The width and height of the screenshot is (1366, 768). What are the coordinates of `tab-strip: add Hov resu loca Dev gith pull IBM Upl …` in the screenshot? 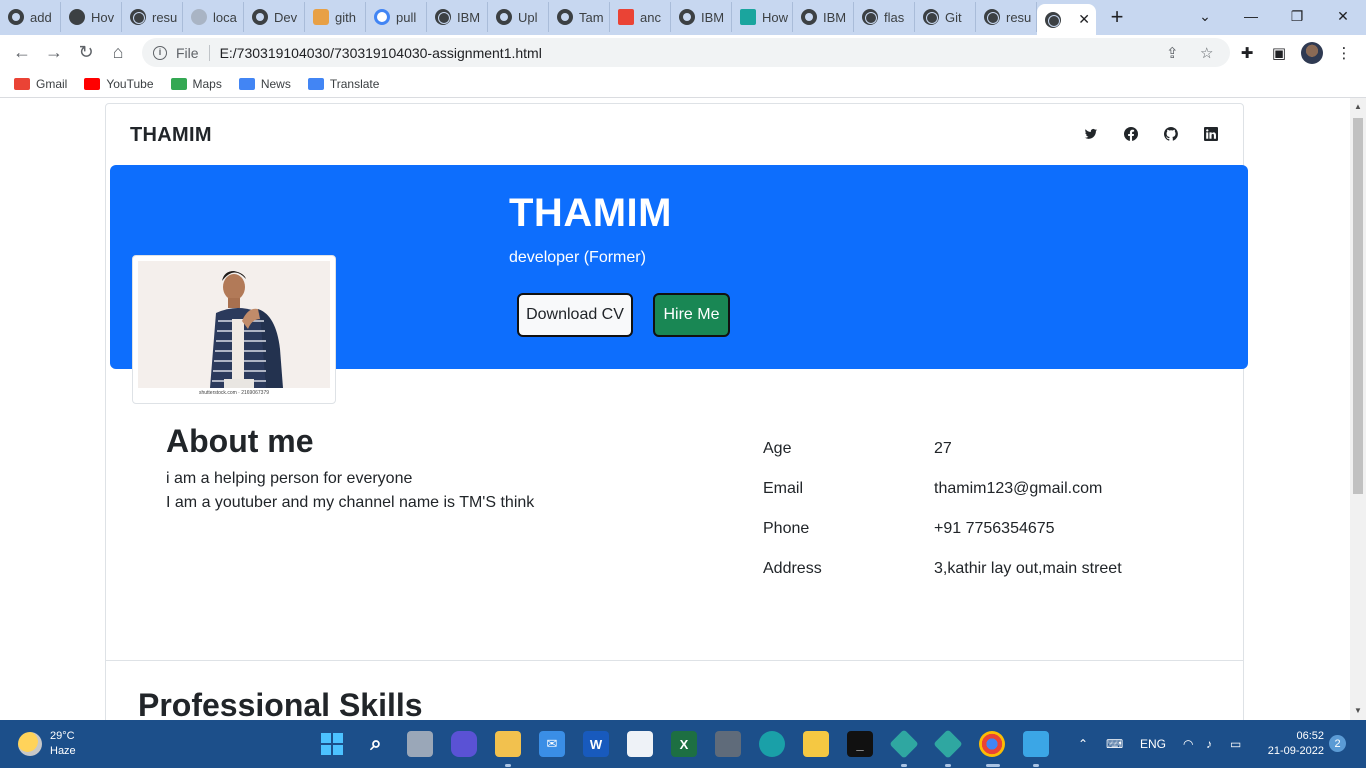 It's located at (683, 17).